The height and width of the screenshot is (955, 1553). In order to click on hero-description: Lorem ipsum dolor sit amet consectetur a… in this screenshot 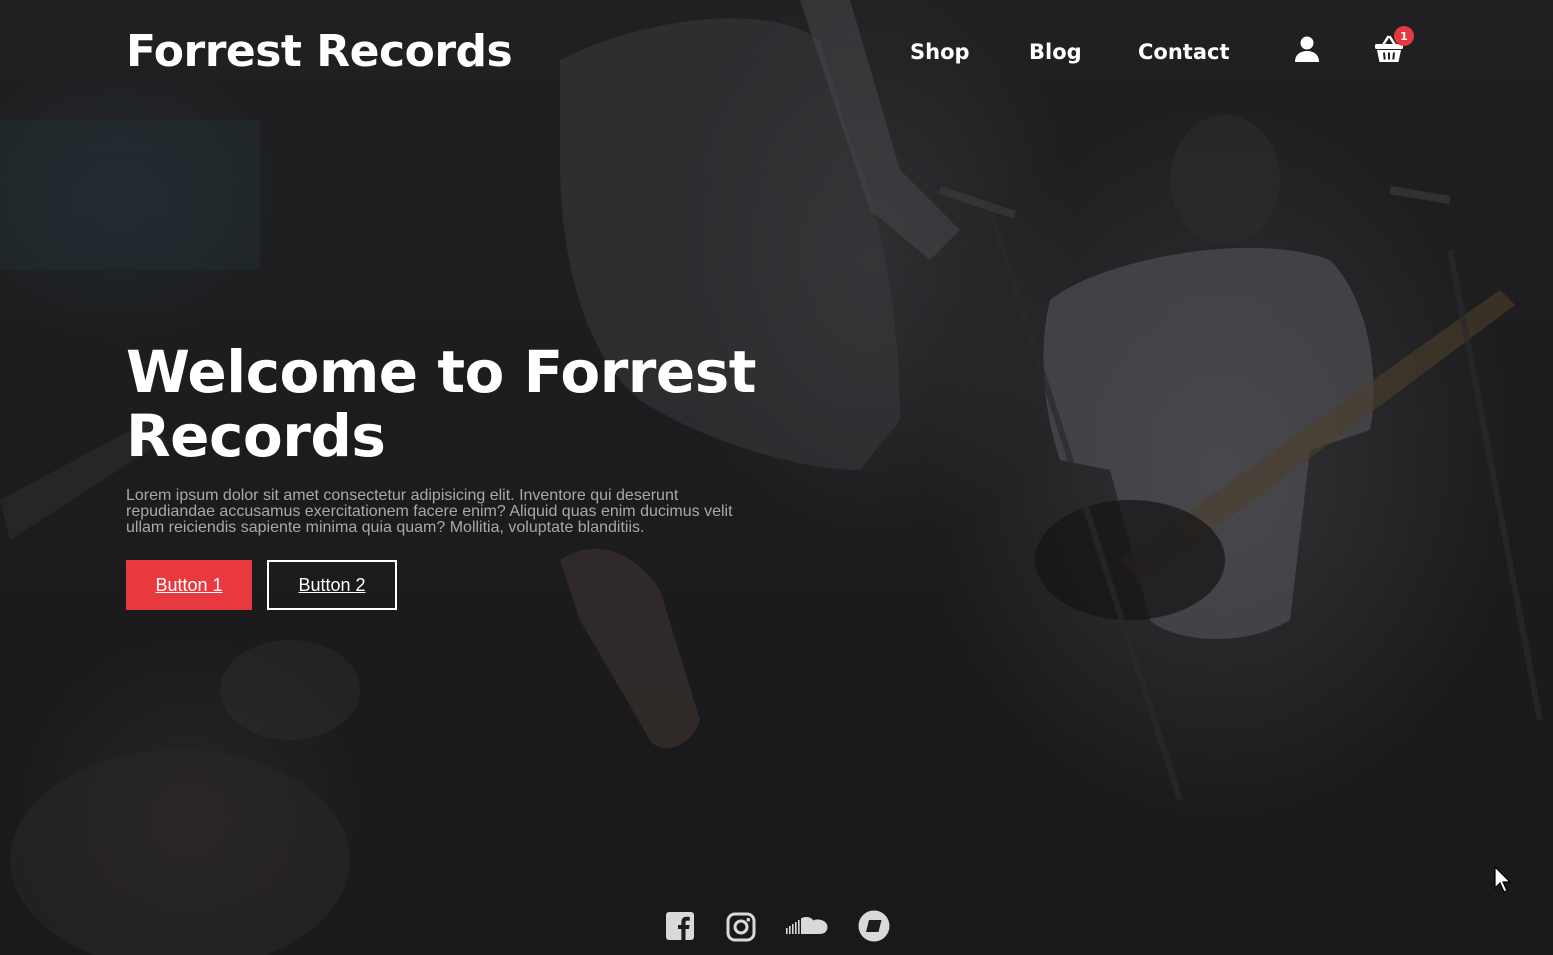, I will do `click(429, 511)`.